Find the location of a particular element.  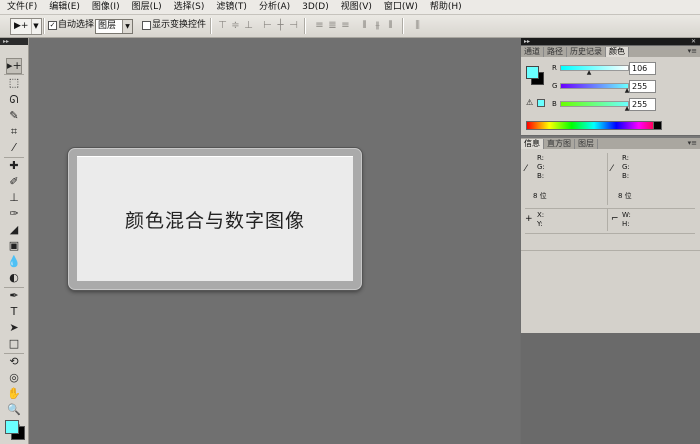

move-tool-icon: ▸+ is located at coordinates (14, 66).